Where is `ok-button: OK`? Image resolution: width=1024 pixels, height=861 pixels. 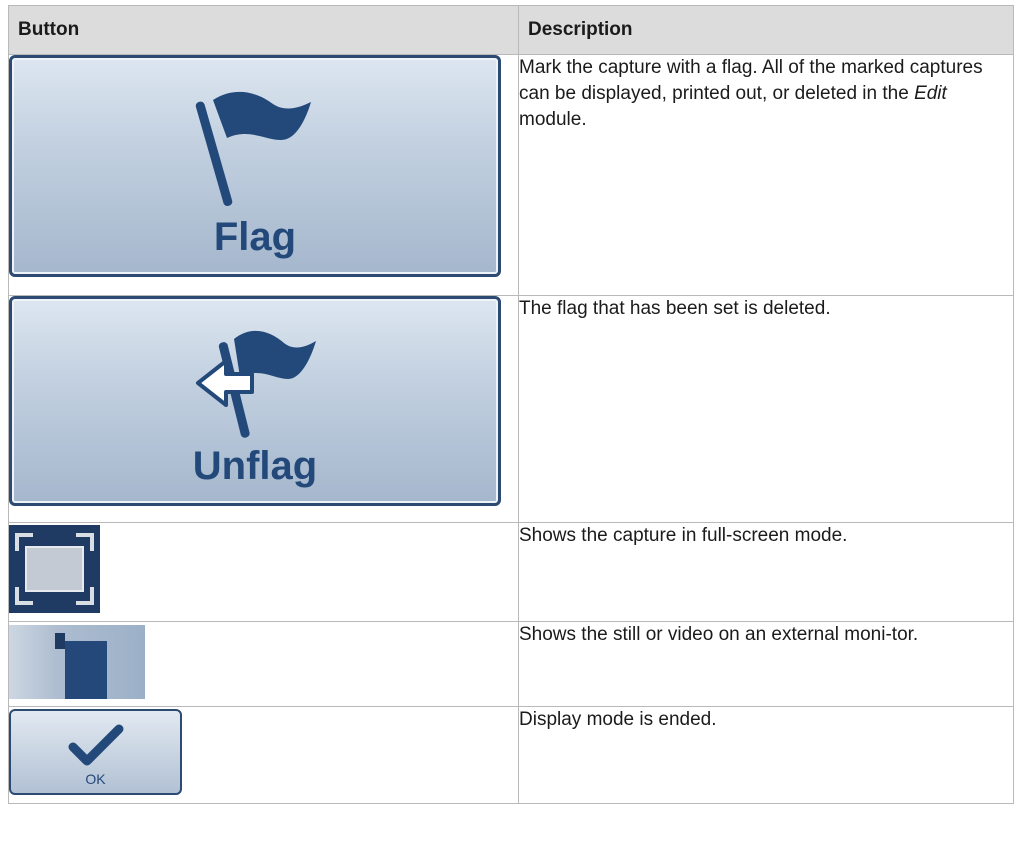 ok-button: OK is located at coordinates (95, 752).